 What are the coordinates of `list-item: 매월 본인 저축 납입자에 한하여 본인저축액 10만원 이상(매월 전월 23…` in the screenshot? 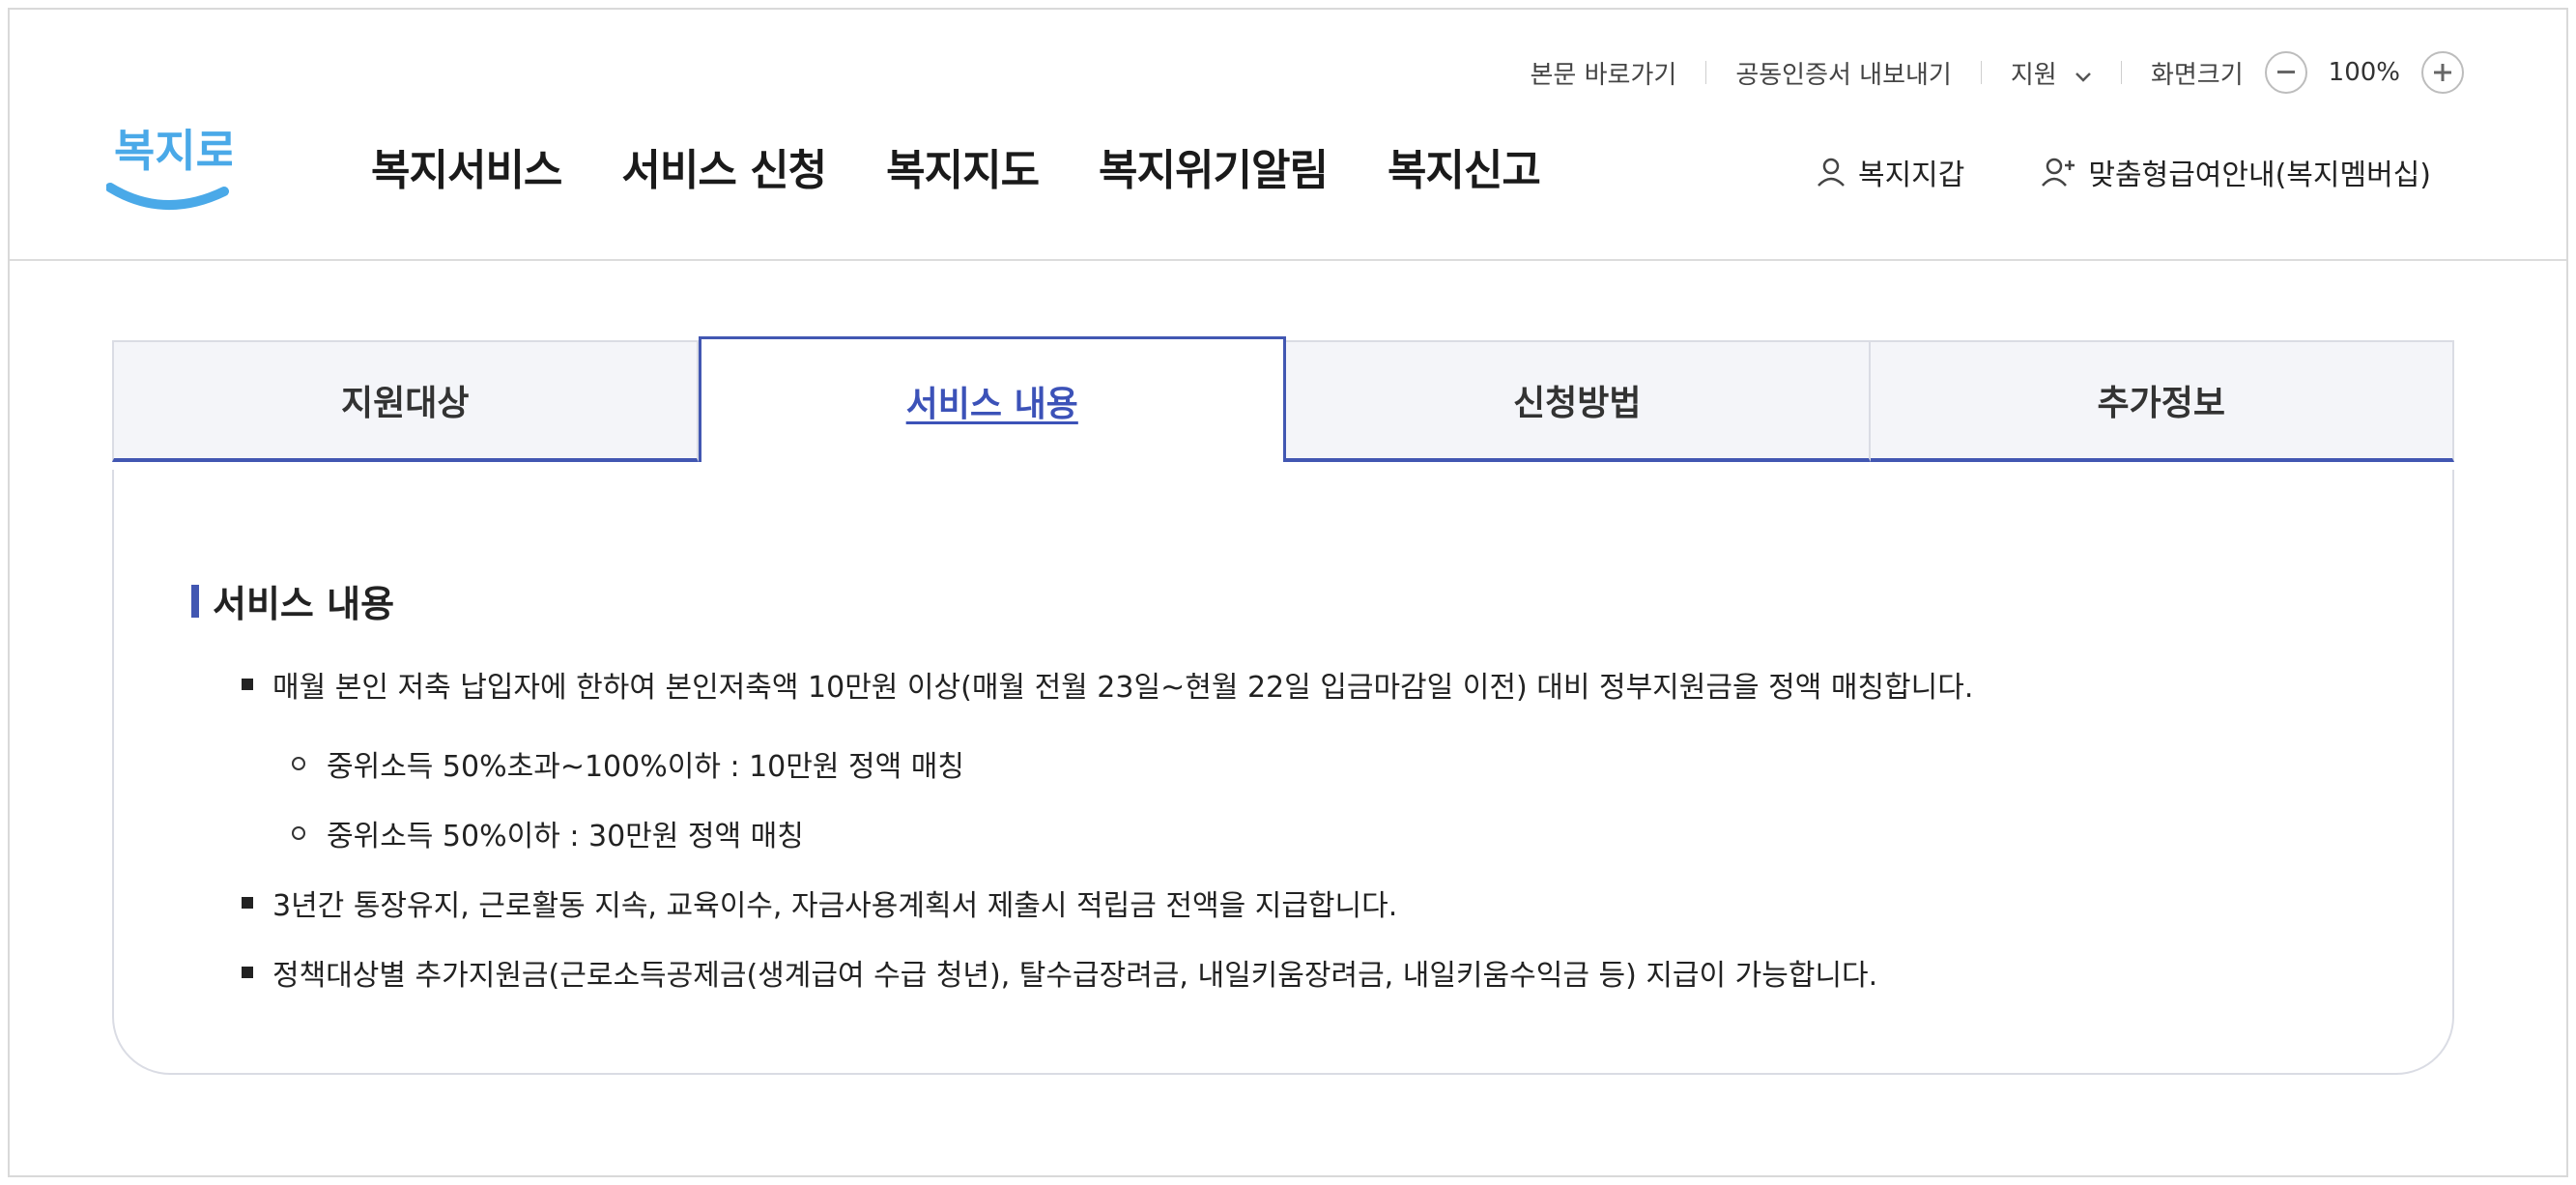 It's located at (1108, 685).